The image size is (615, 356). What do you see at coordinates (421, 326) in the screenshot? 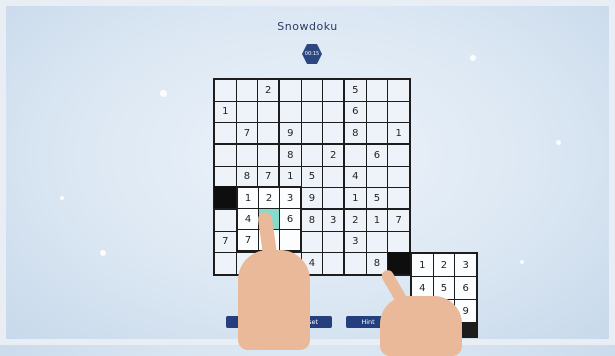
I see `hand-right` at bounding box center [421, 326].